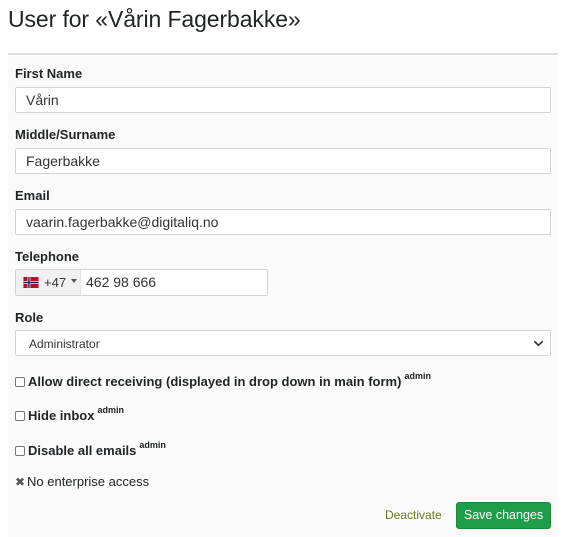  I want to click on allow-direct-receiving-checkbox, so click(20, 382).